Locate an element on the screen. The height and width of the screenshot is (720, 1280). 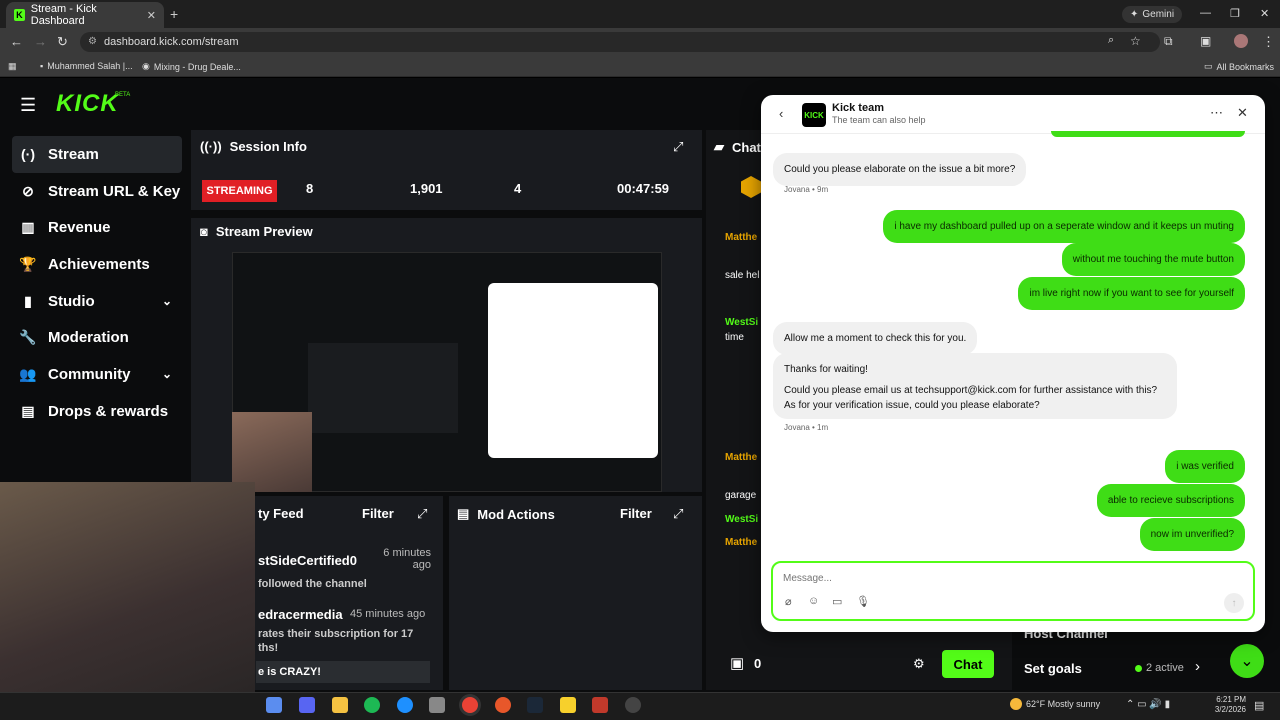
sidebar-item-community: 👥 Community ⌄ is located at coordinates (97, 374).